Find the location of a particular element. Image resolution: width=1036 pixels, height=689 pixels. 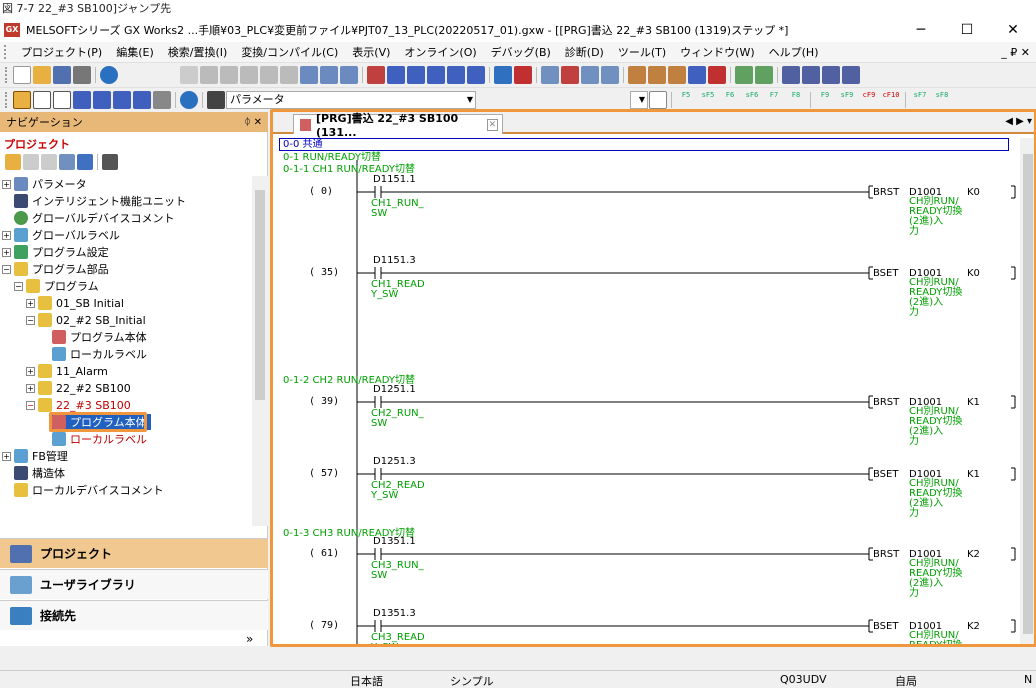

navigation-toggle-icon is located at coordinates (22, 100).